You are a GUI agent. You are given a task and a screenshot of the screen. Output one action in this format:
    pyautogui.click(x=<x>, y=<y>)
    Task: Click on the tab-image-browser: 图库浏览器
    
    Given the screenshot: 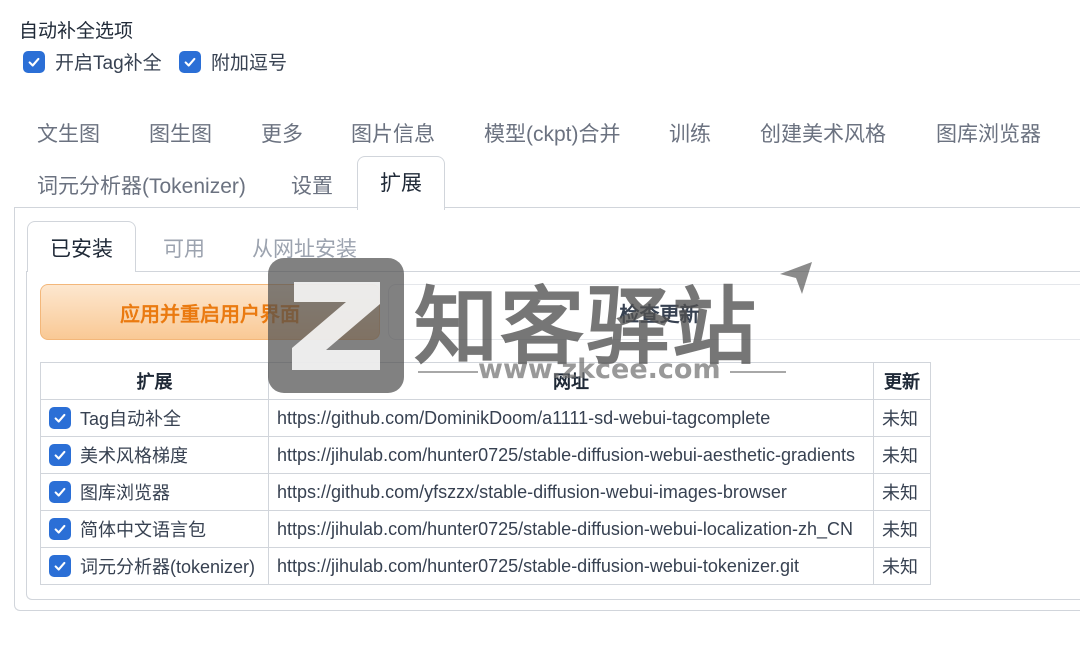 What is the action you would take?
    pyautogui.click(x=988, y=133)
    